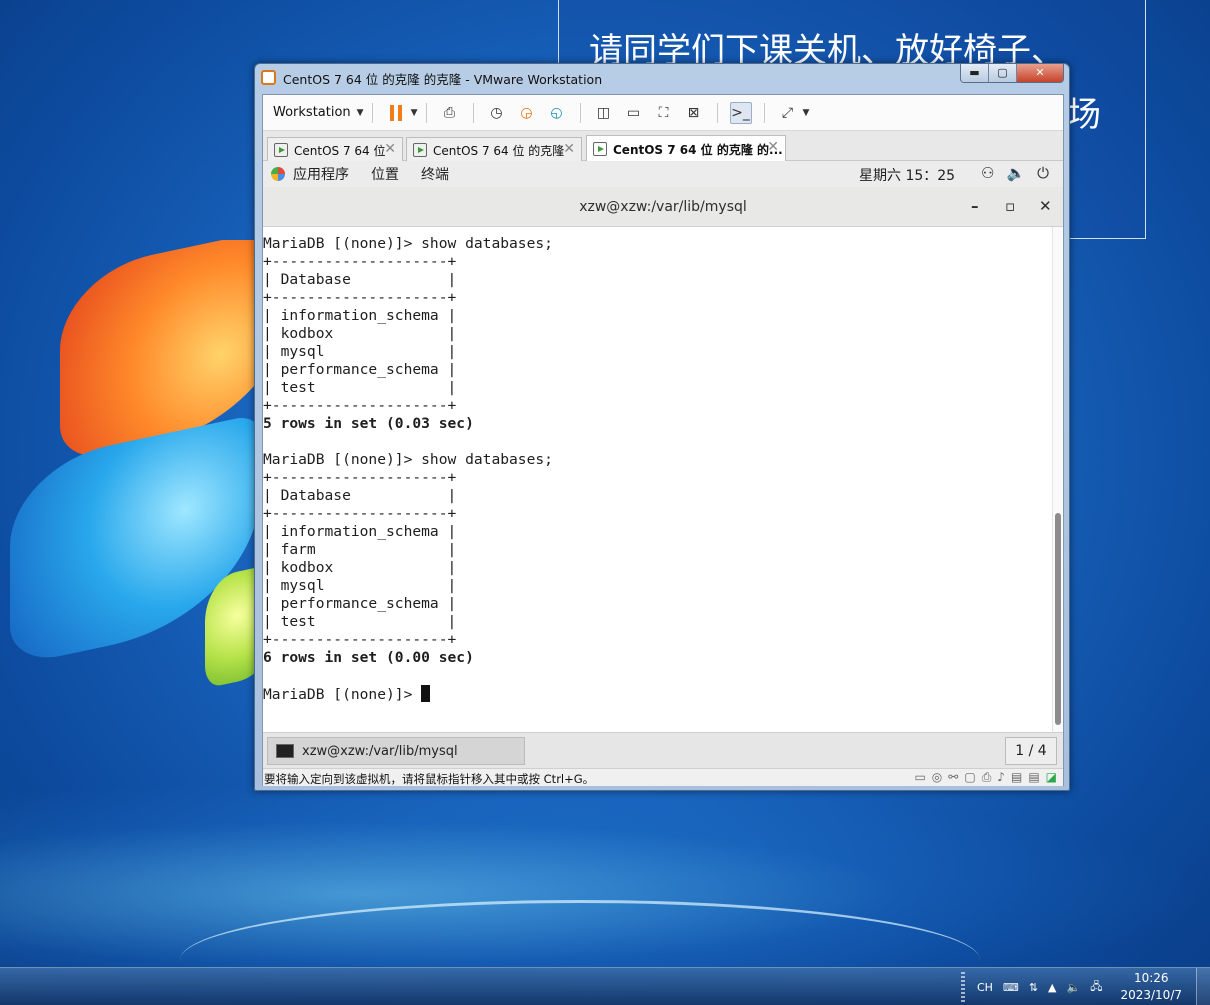 This screenshot has height=1005, width=1210. Describe the element at coordinates (975, 206) in the screenshot. I see `terminal-minimize-button: –` at that location.